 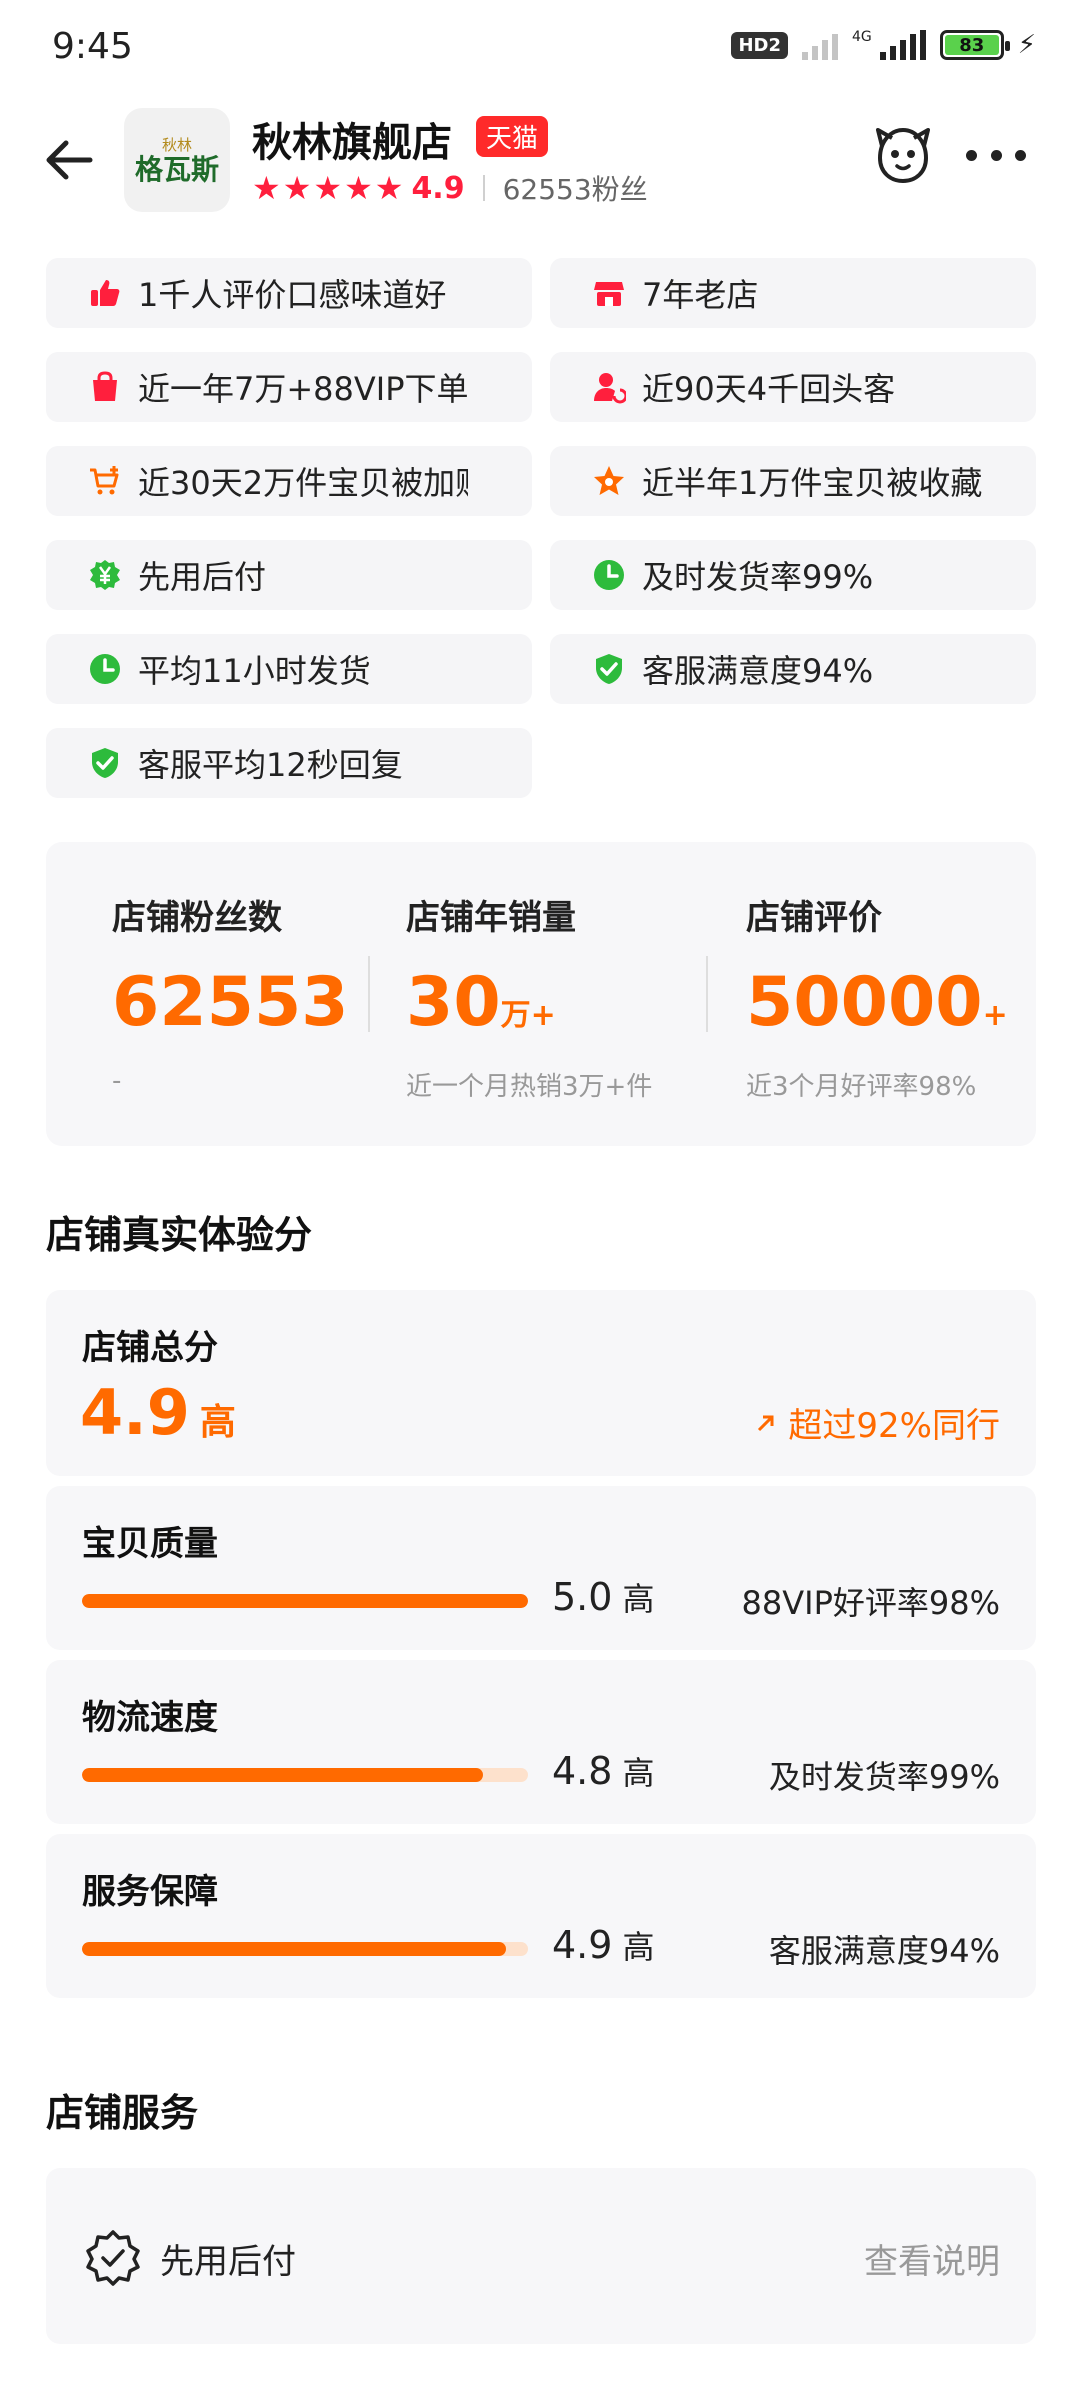 What do you see at coordinates (884, 1951) in the screenshot?
I see `score-item-note: 客服满意度94%` at bounding box center [884, 1951].